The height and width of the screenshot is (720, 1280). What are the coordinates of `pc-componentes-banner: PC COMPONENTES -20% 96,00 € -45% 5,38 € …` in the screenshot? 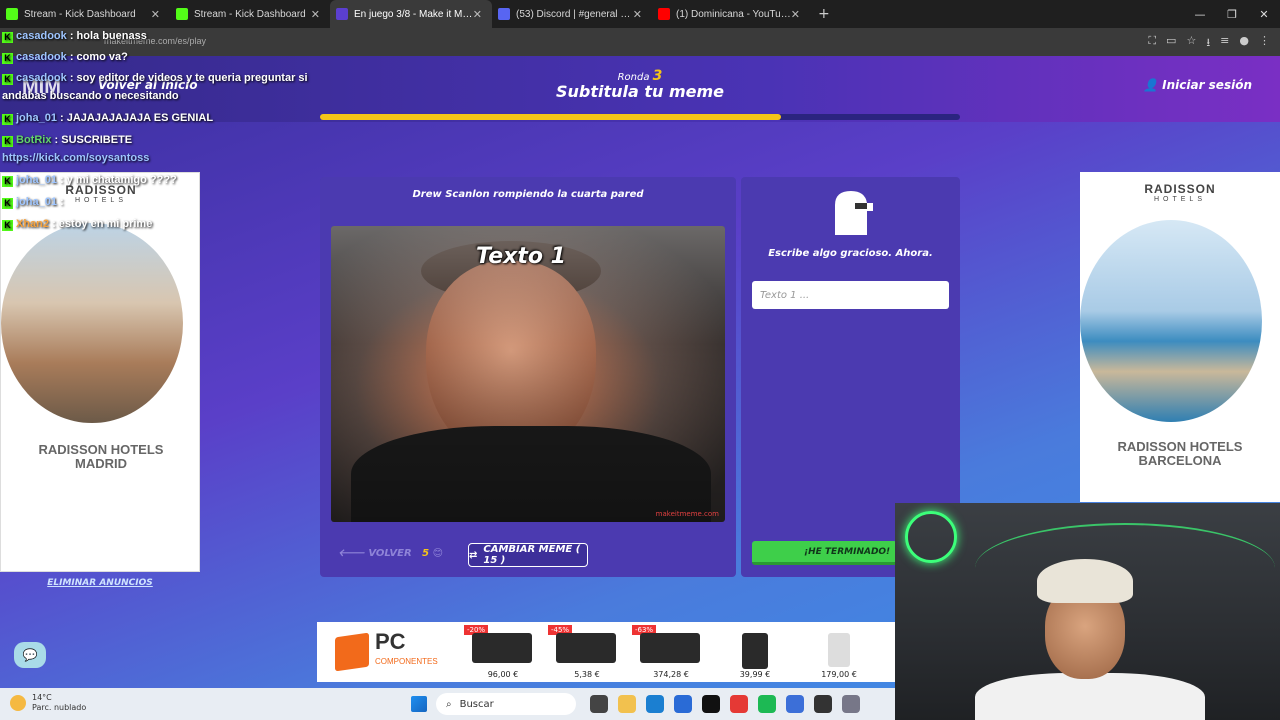 It's located at (606, 652).